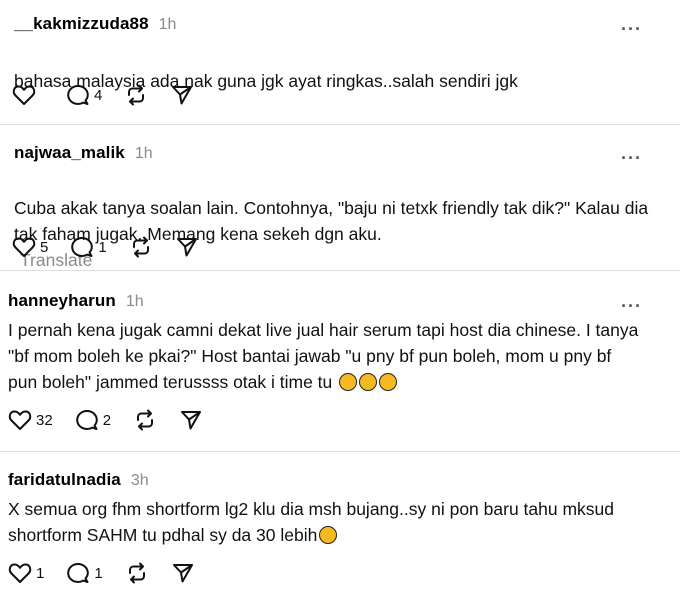 This screenshot has height=599, width=680. I want to click on username: hanneyharun, so click(62, 301).